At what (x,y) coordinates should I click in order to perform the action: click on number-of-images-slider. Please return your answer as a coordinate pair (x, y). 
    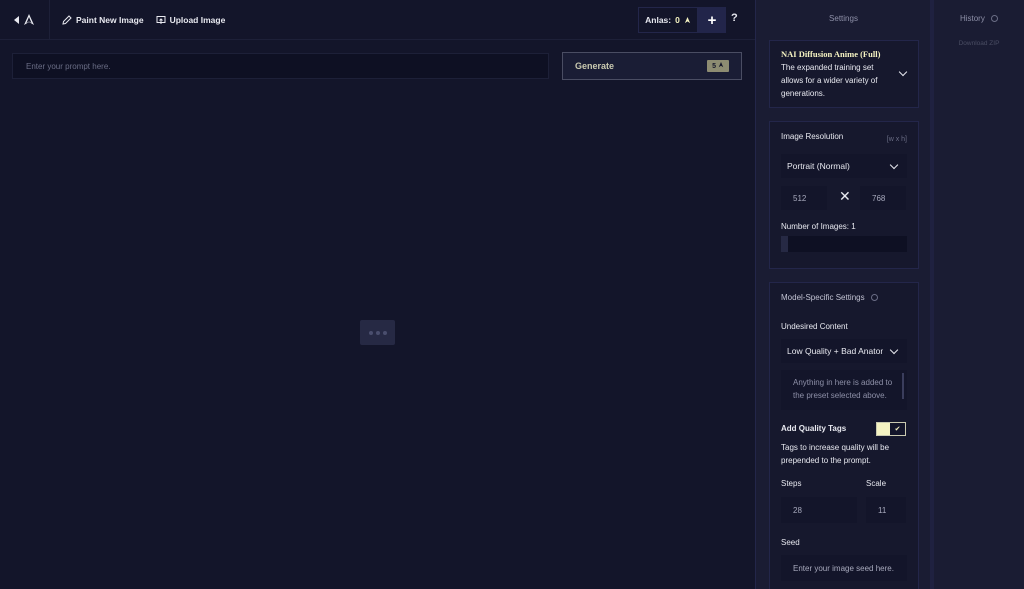
    Looking at the image, I should click on (844, 244).